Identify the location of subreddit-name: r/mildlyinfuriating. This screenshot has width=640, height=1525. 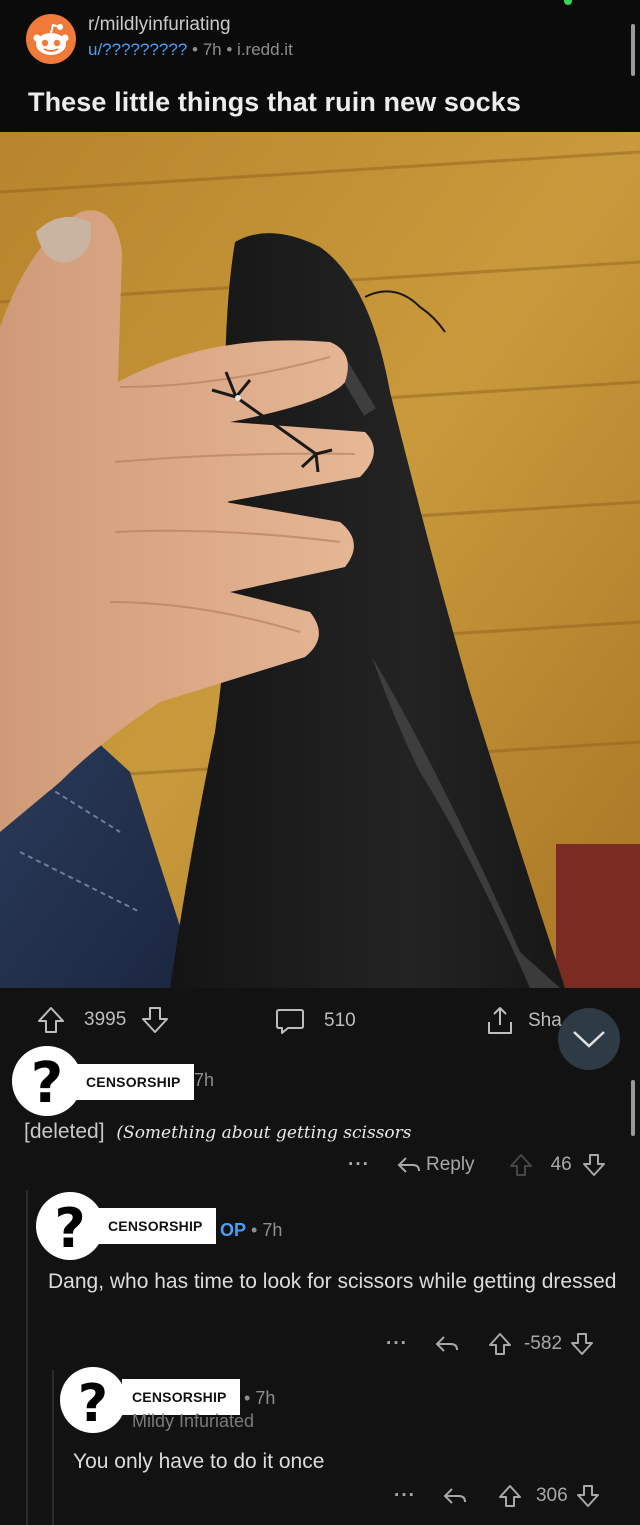
(159, 25).